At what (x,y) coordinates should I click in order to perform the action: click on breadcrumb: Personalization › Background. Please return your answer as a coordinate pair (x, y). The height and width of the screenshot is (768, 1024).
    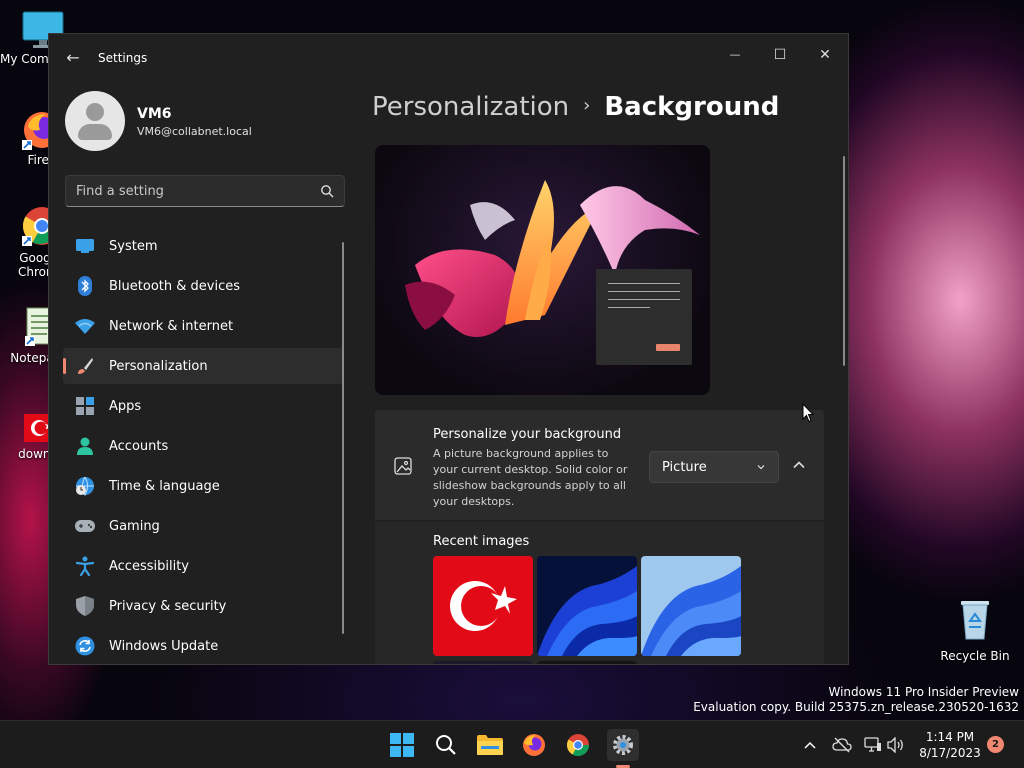
    Looking at the image, I should click on (575, 107).